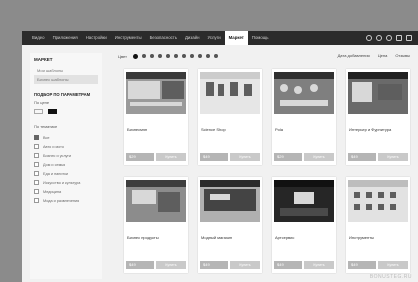  Describe the element at coordinates (163, 38) in the screenshot. I see `topnav-item-security: Безопасность` at that location.